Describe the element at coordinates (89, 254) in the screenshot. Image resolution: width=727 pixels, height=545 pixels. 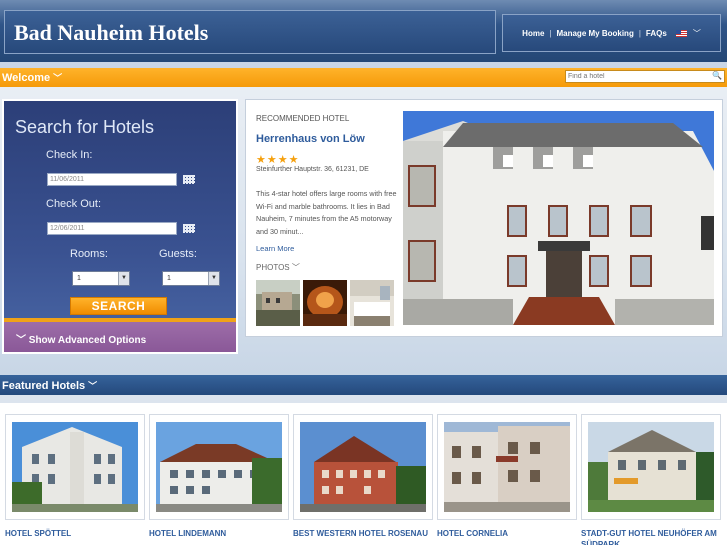
I see `rooms-label: Rooms:` at that location.